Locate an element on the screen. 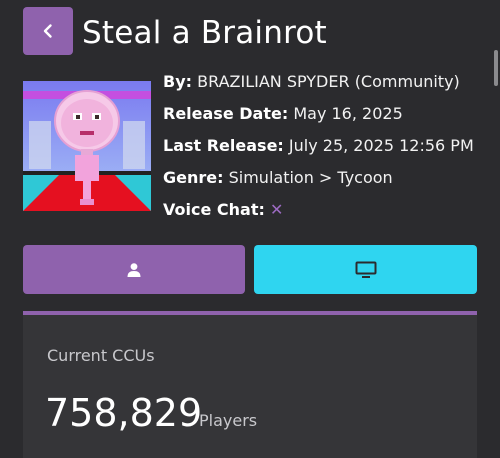 The width and height of the screenshot is (500, 458). voice-chat-label: Voice Chat: is located at coordinates (214, 209).